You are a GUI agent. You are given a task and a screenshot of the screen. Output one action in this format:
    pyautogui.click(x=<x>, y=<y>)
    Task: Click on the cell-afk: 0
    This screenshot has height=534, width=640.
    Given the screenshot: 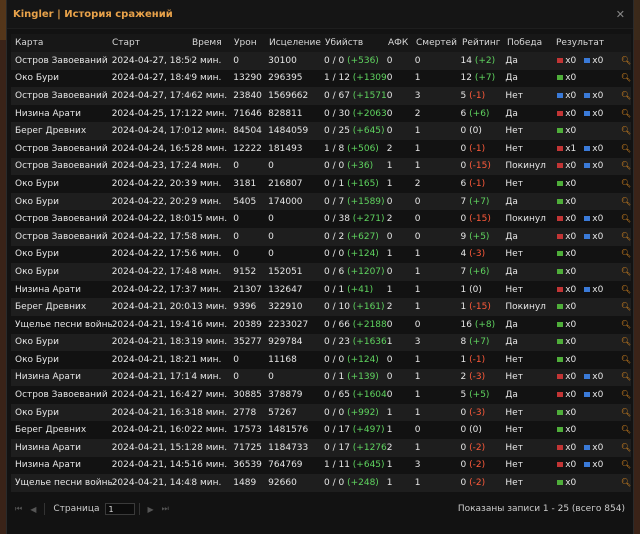 What is the action you would take?
    pyautogui.click(x=389, y=359)
    